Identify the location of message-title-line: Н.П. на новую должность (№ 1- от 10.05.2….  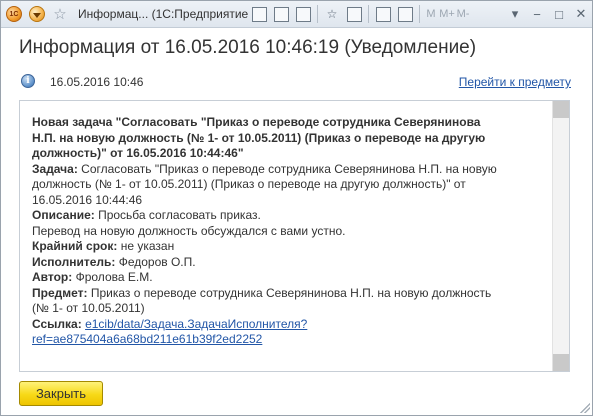
(259, 137).